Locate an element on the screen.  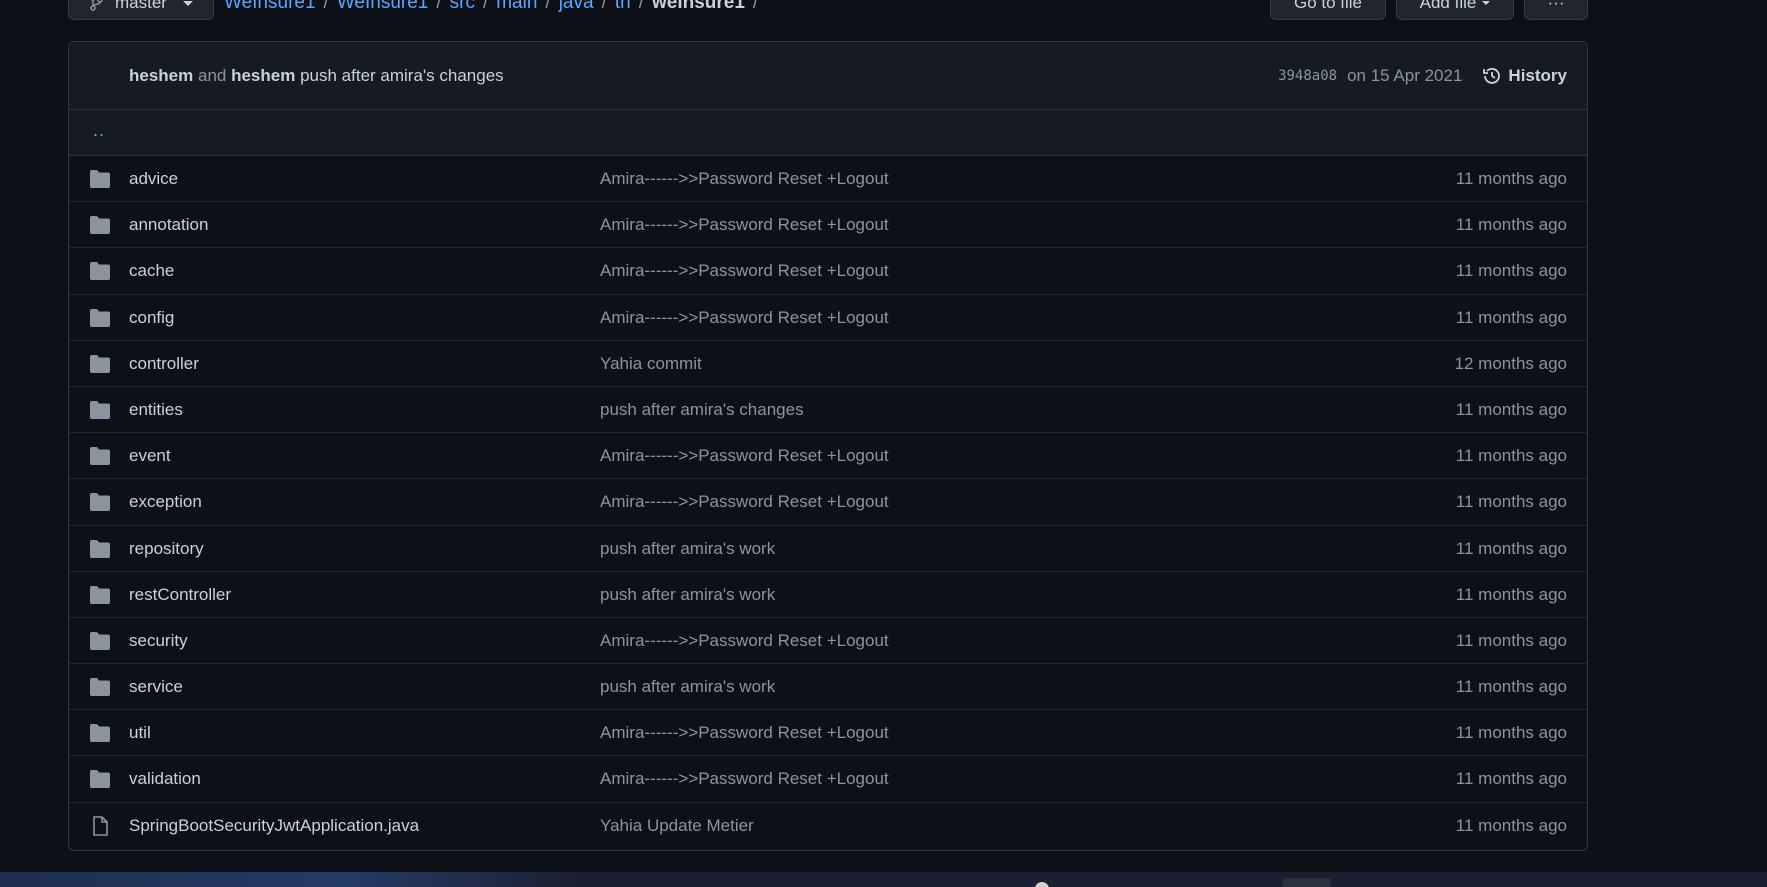
add-file-button: Add file is located at coordinates (1455, 10).